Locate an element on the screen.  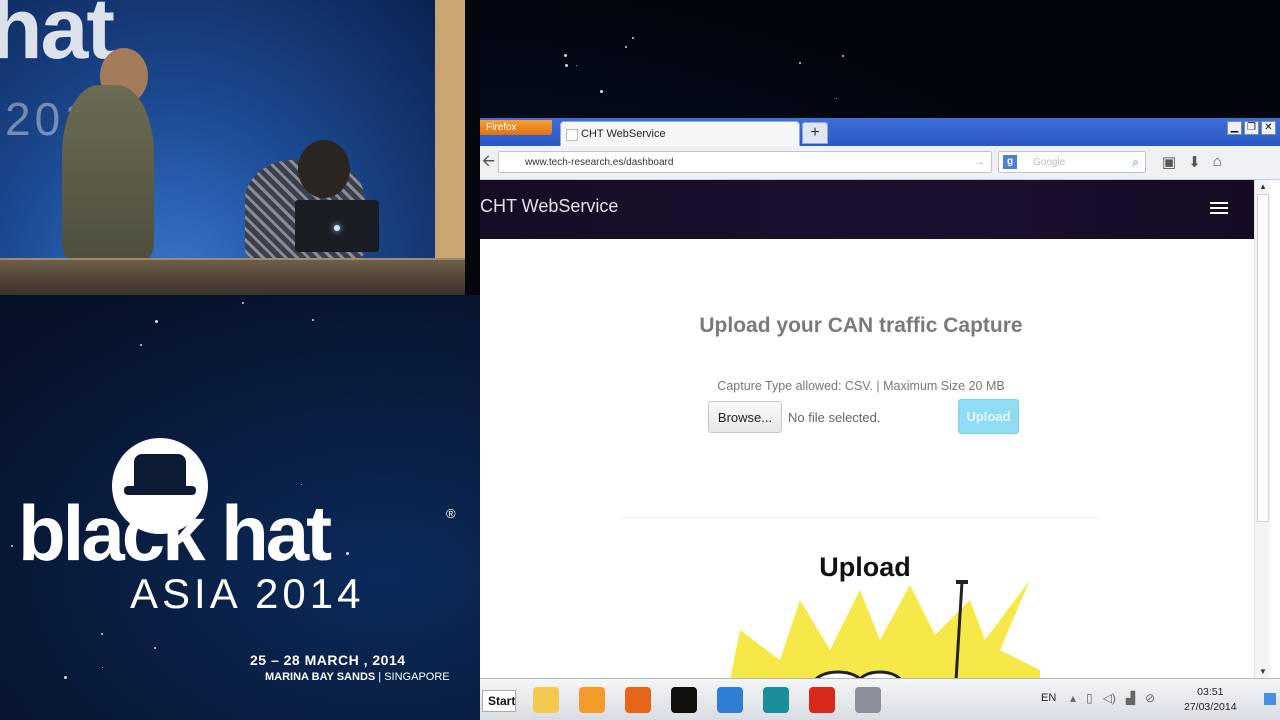
can-tool-icon is located at coordinates (822, 700).